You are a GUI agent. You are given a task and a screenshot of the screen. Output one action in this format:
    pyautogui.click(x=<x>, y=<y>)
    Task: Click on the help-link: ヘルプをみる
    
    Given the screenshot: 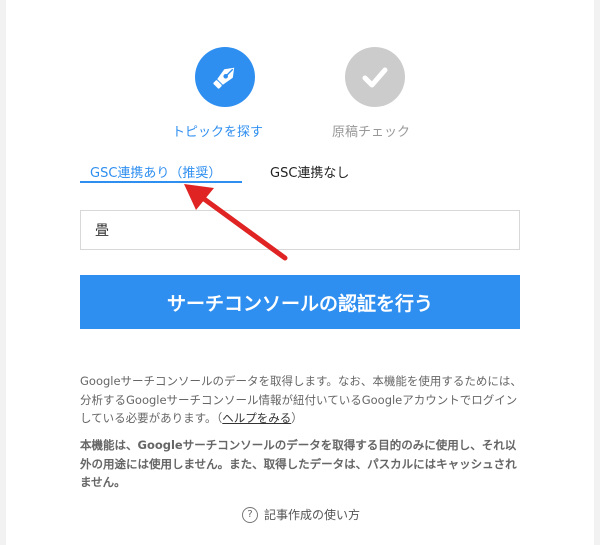 What is the action you would take?
    pyautogui.click(x=256, y=418)
    